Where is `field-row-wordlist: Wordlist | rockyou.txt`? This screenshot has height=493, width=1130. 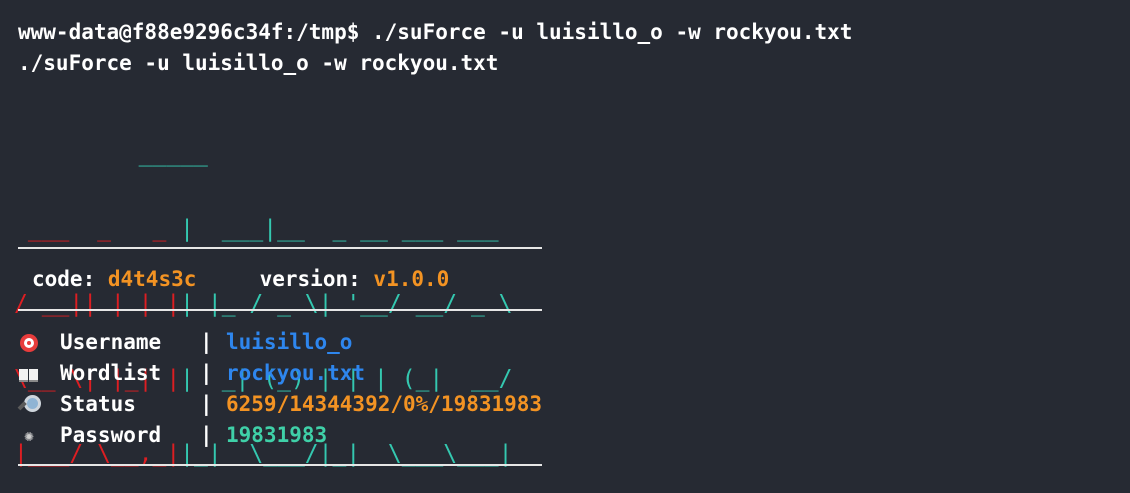
field-row-wordlist: Wordlist | rockyou.txt is located at coordinates (280, 373).